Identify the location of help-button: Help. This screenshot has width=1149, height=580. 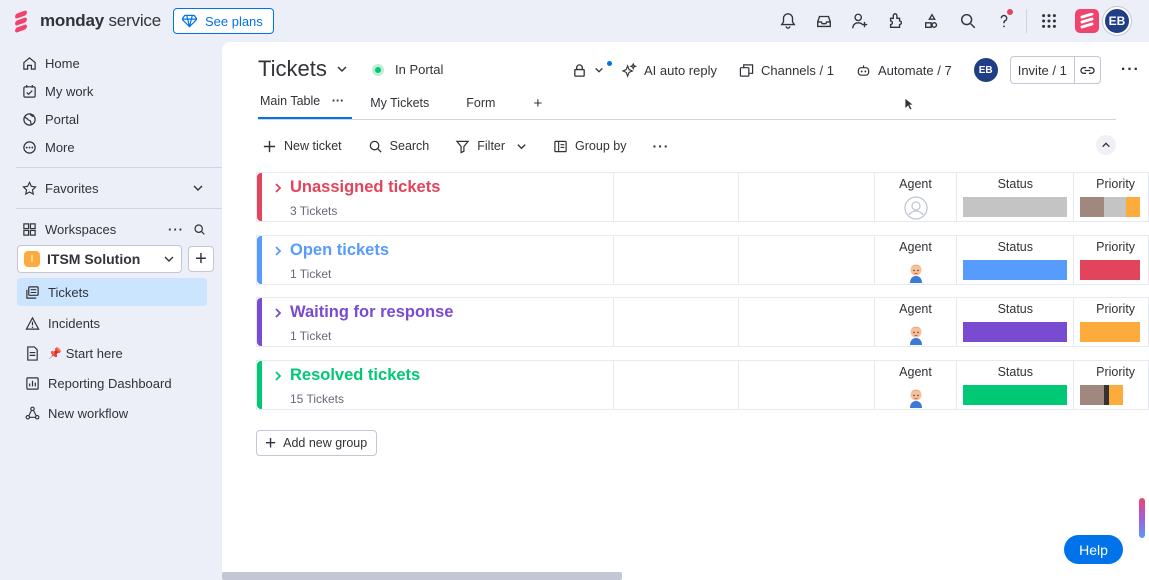
(1093, 549).